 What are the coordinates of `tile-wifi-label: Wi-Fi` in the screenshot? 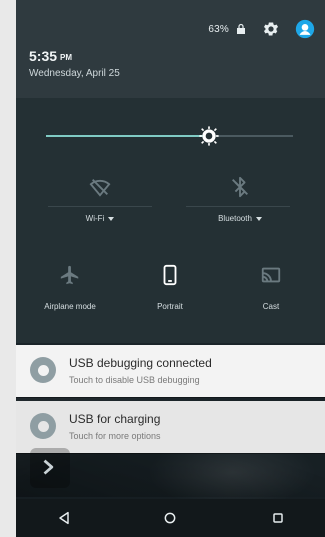 It's located at (100, 218).